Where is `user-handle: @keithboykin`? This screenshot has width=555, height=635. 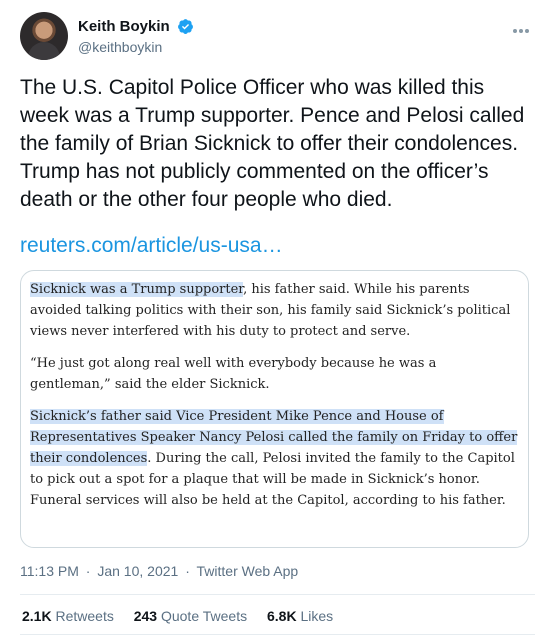
user-handle: @keithboykin is located at coordinates (136, 47).